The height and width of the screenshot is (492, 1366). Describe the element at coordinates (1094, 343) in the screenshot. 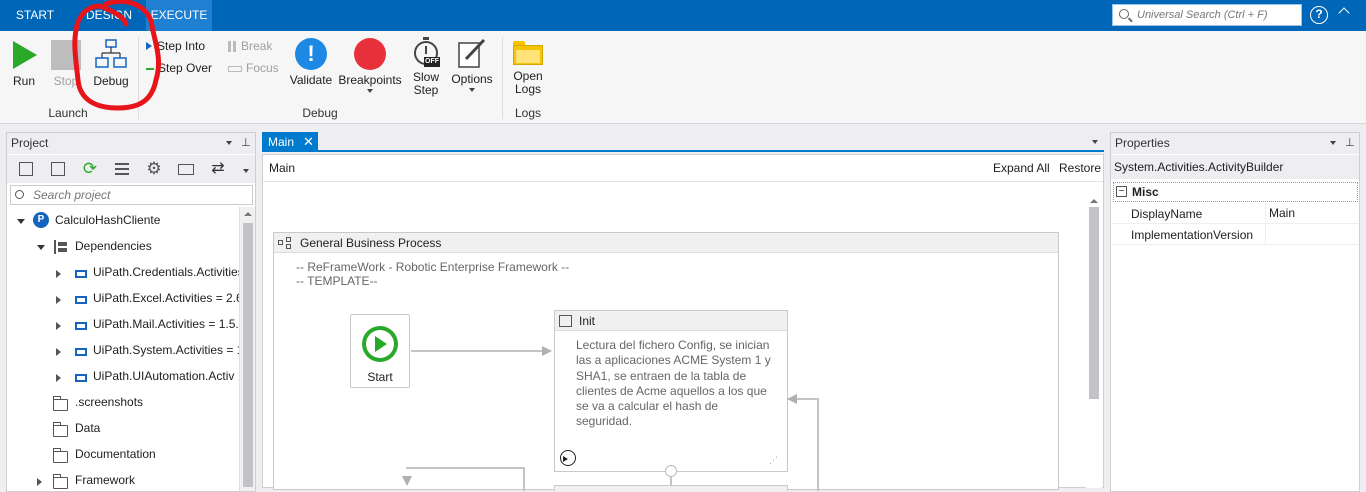

I see `designer-scrollbar` at that location.